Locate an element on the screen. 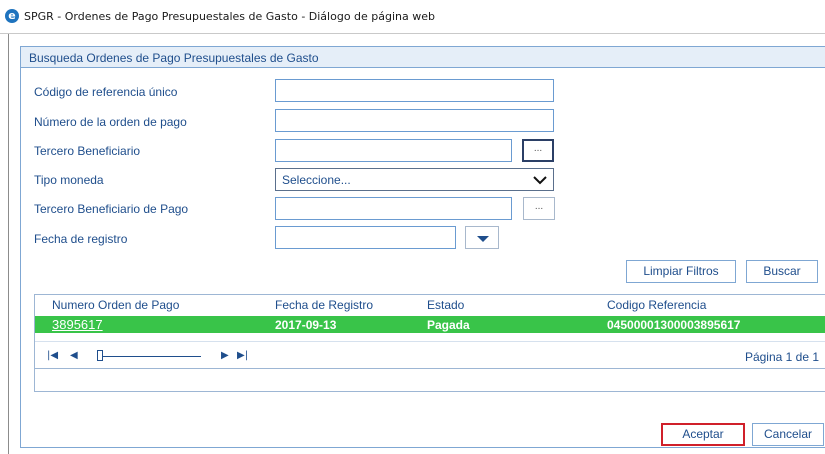 This screenshot has width=825, height=454. row-codigo: 04500001300003895617 is located at coordinates (674, 325).